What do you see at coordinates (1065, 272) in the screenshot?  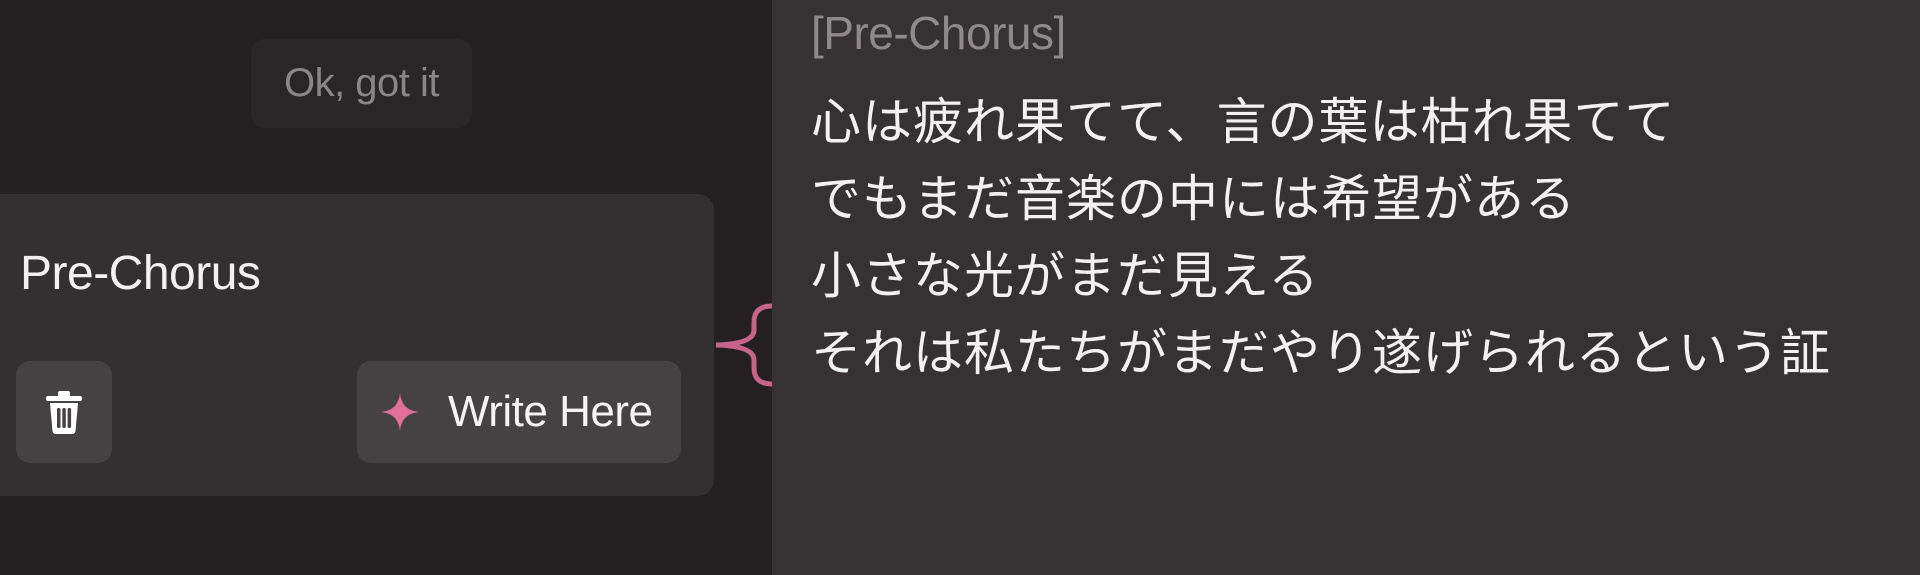 I see `lyric-line: 小さな光がまだ見える` at bounding box center [1065, 272].